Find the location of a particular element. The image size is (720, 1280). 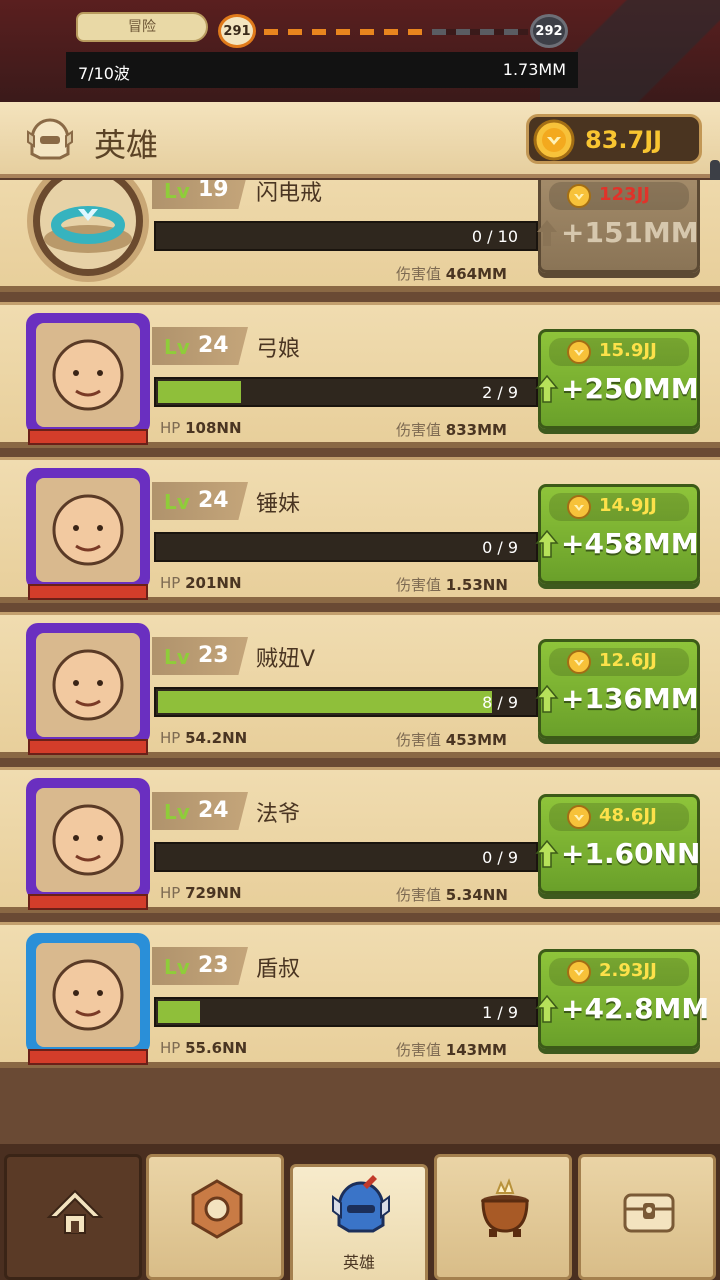

wizard-portrait-art is located at coordinates (88, 840).